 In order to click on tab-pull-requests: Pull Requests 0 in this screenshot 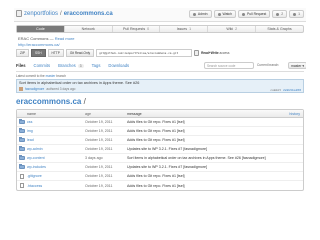, I will do `click(137, 29)`.